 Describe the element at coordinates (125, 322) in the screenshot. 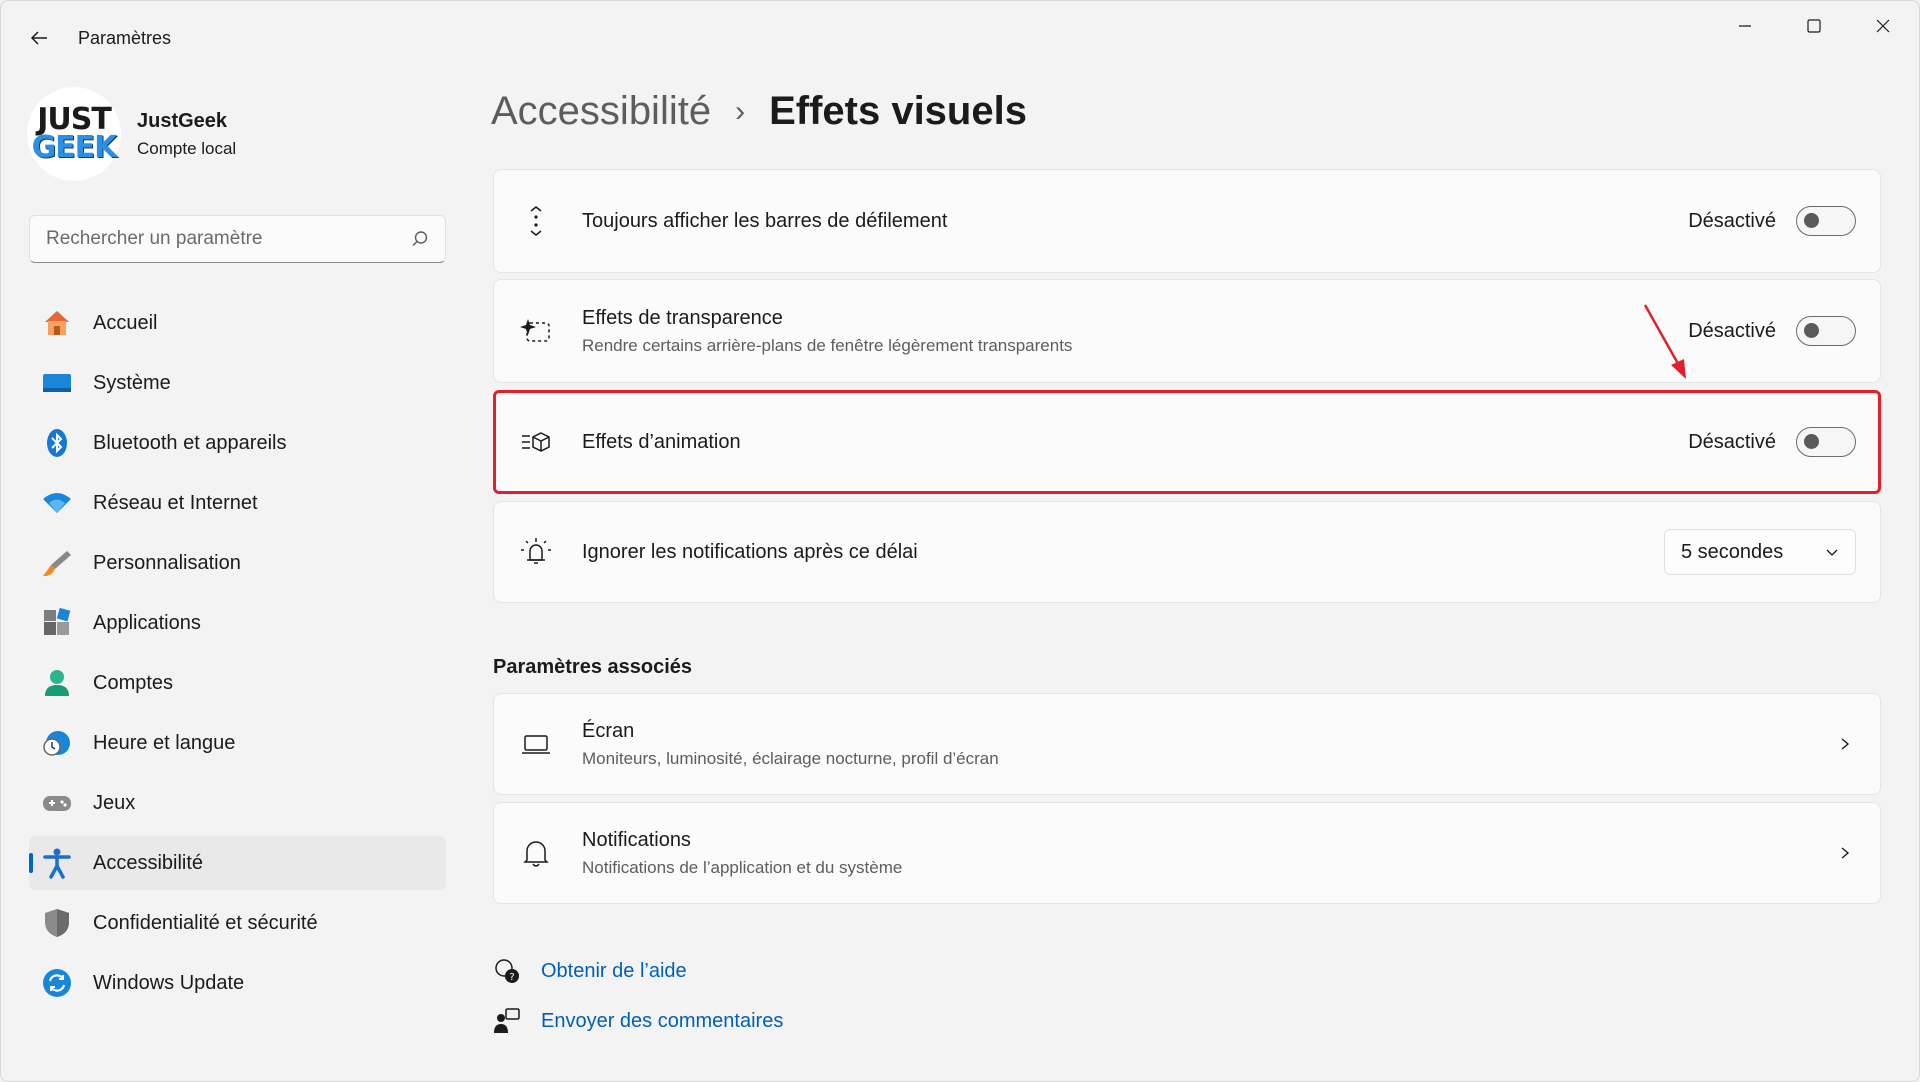

I see `sidebar-item-label: Accueil` at that location.